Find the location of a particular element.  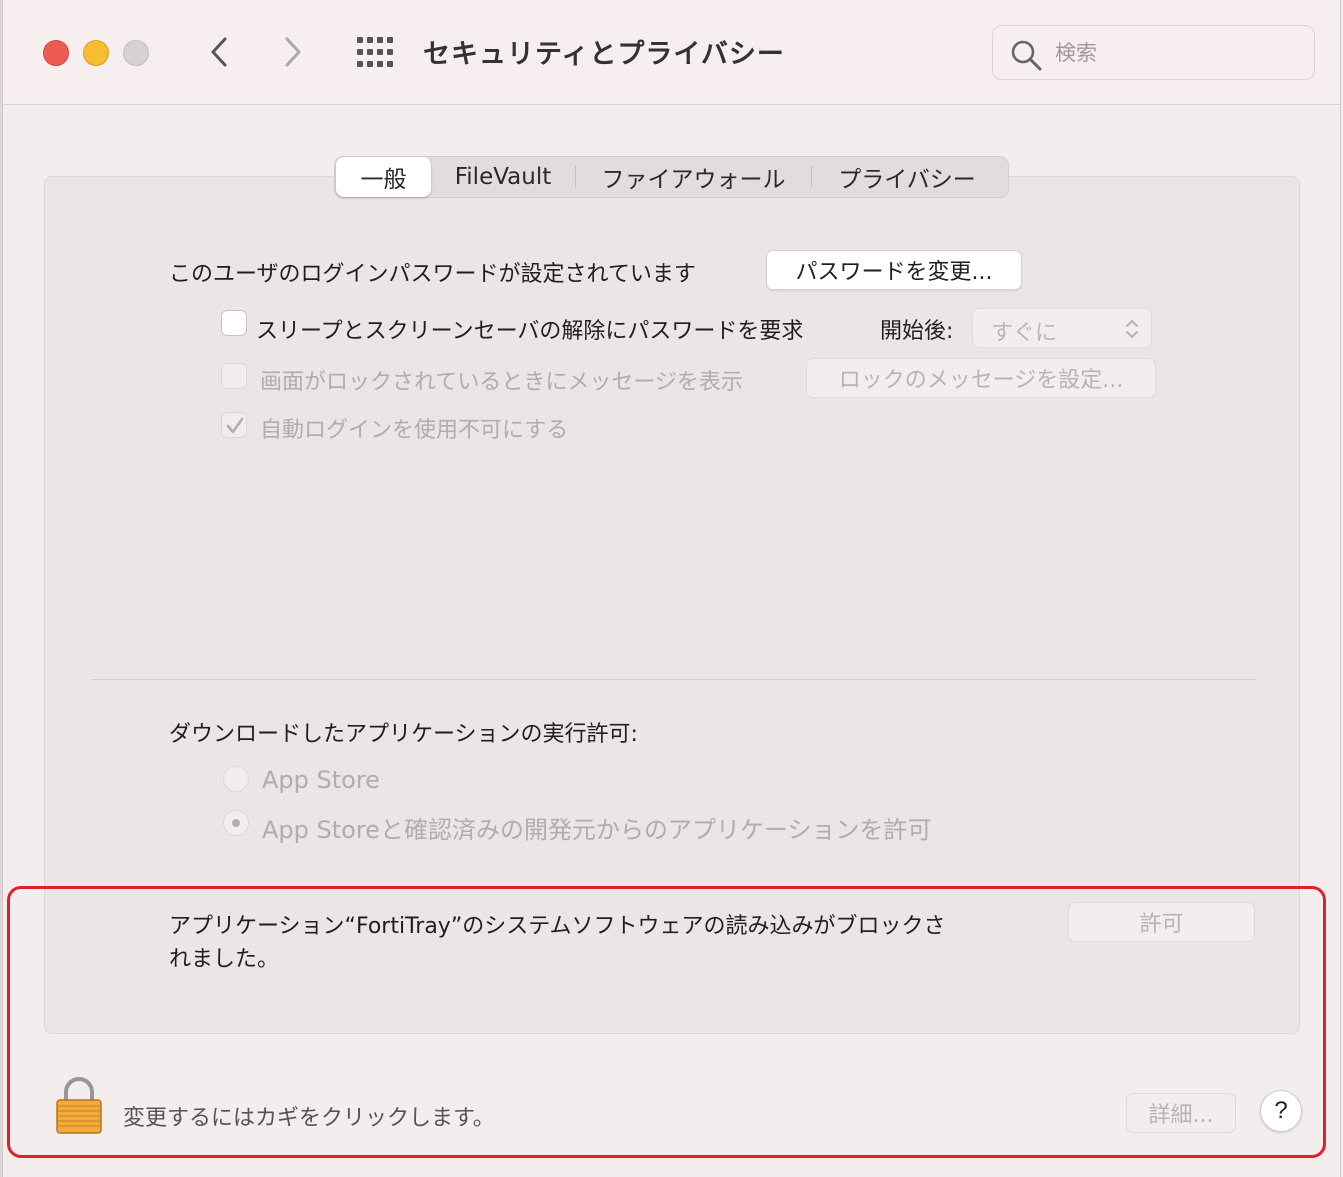

grid-icon is located at coordinates (375, 52).